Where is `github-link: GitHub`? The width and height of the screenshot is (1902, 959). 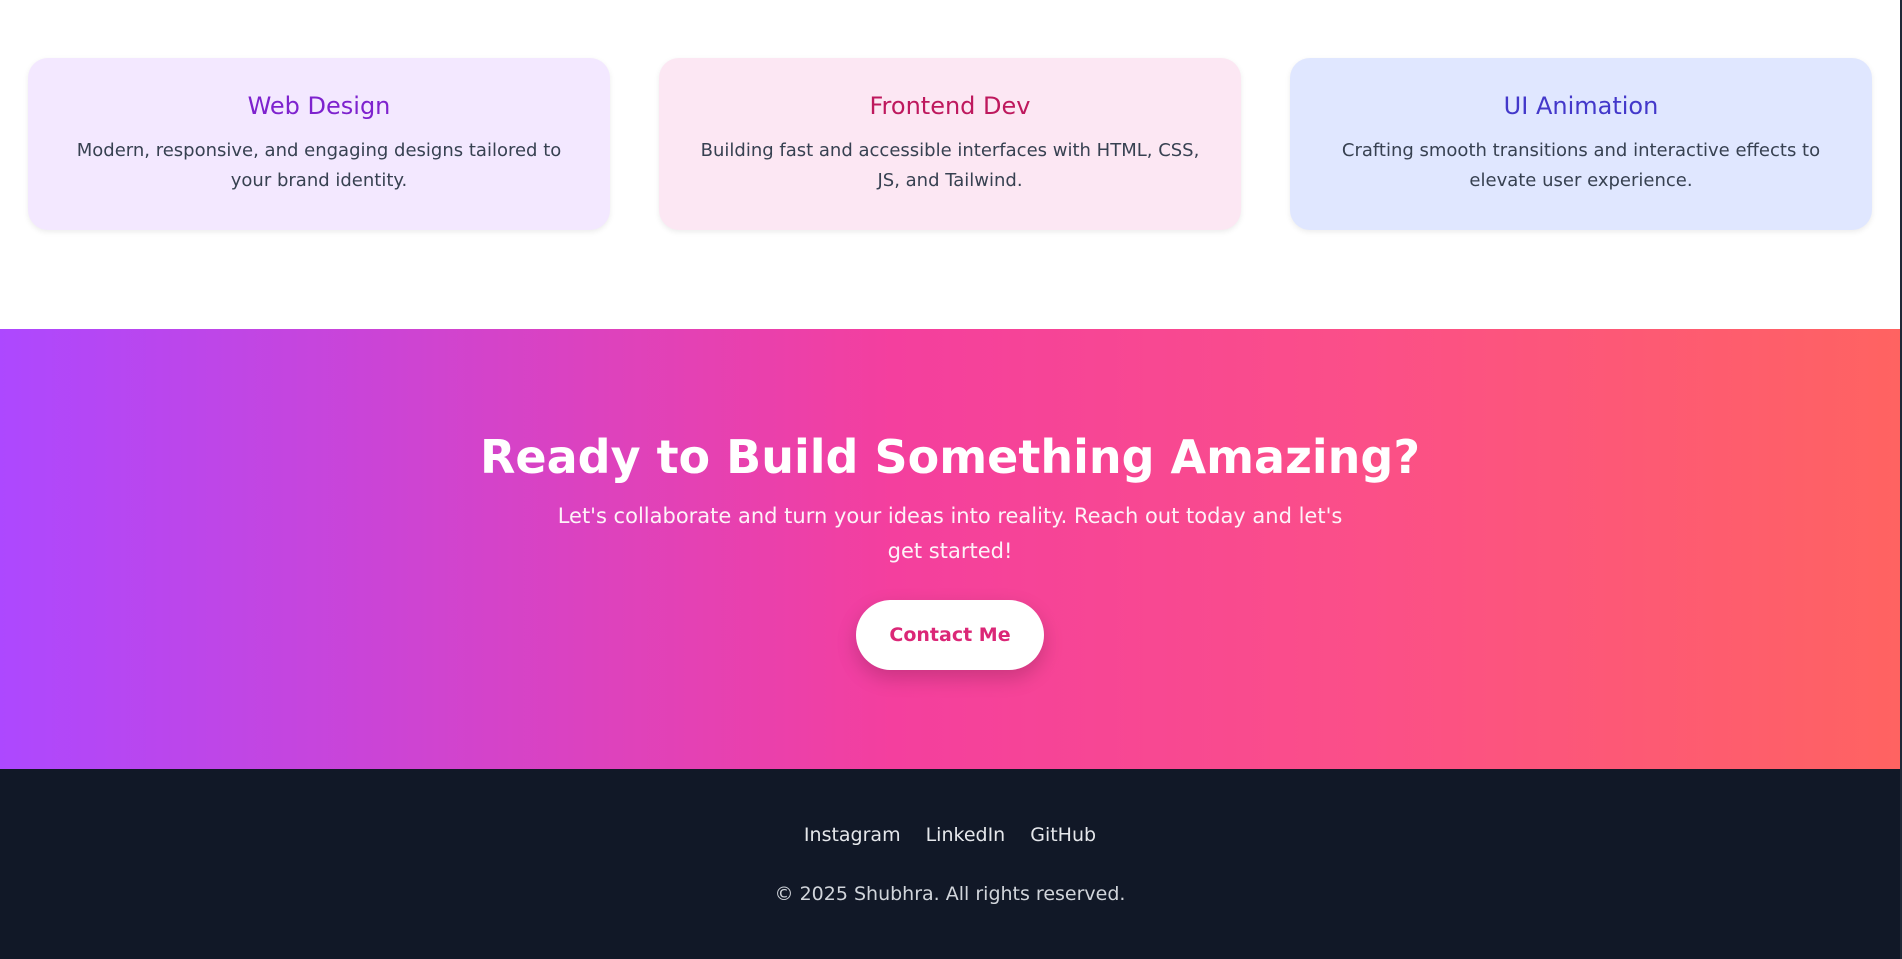 github-link: GitHub is located at coordinates (1063, 835).